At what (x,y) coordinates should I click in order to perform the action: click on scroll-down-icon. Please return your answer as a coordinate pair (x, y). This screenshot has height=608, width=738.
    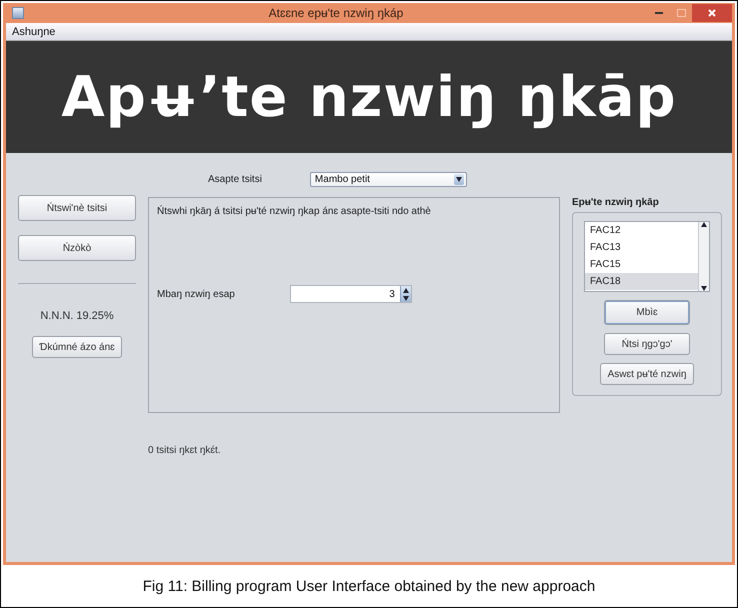
    Looking at the image, I should click on (704, 288).